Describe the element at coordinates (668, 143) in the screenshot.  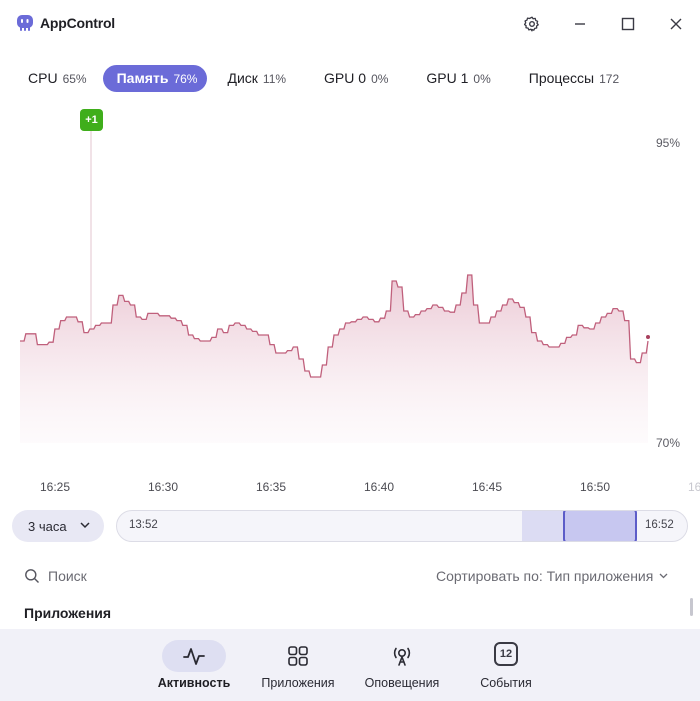
I see `y-label-top: 95%` at that location.